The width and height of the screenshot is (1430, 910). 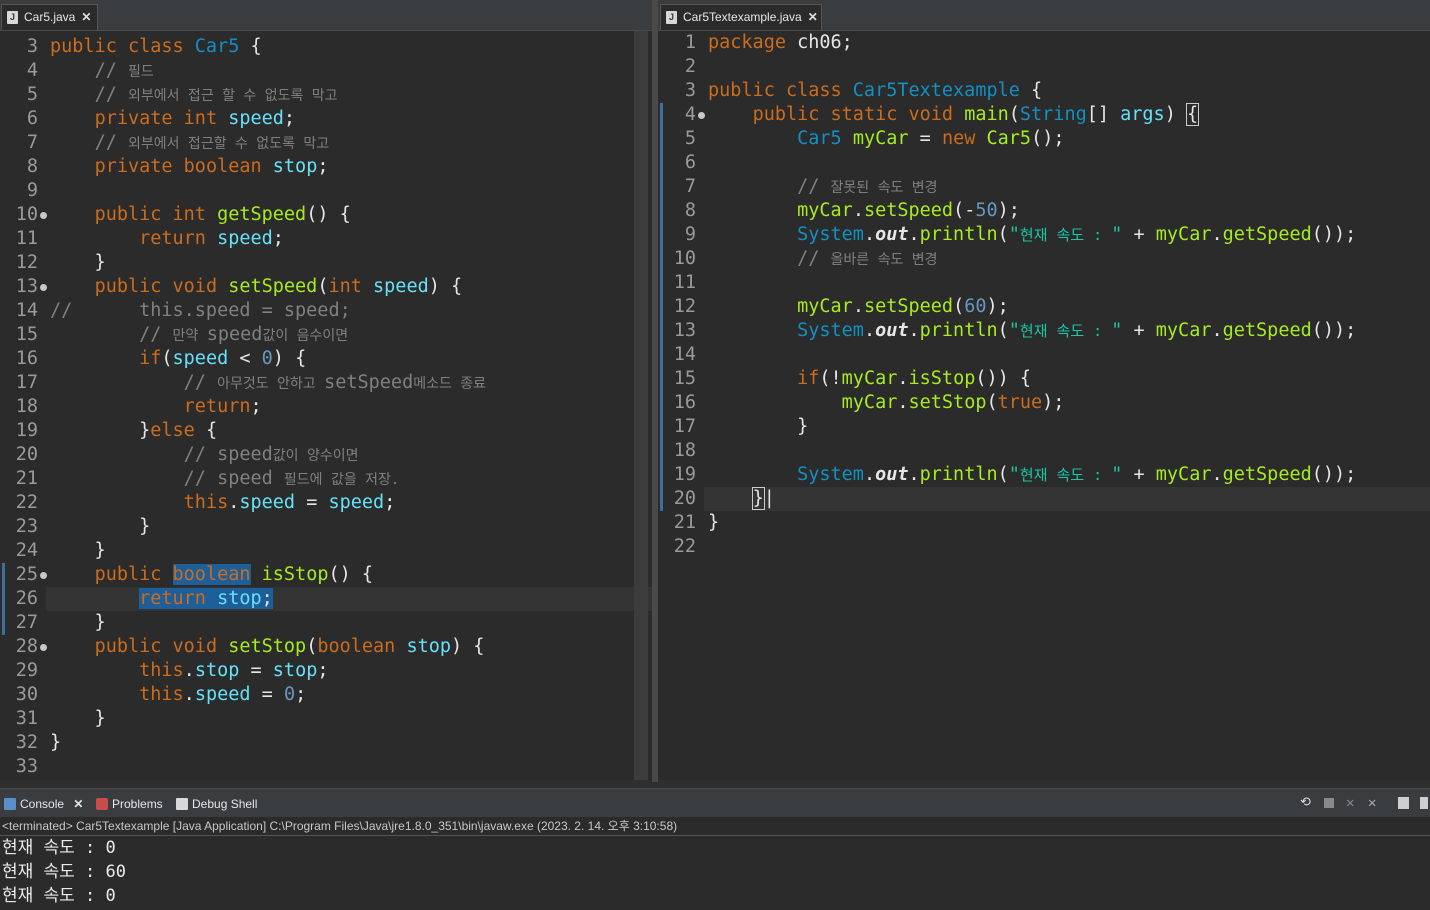 What do you see at coordinates (326, 527) in the screenshot?
I see `code-line: 23 }` at bounding box center [326, 527].